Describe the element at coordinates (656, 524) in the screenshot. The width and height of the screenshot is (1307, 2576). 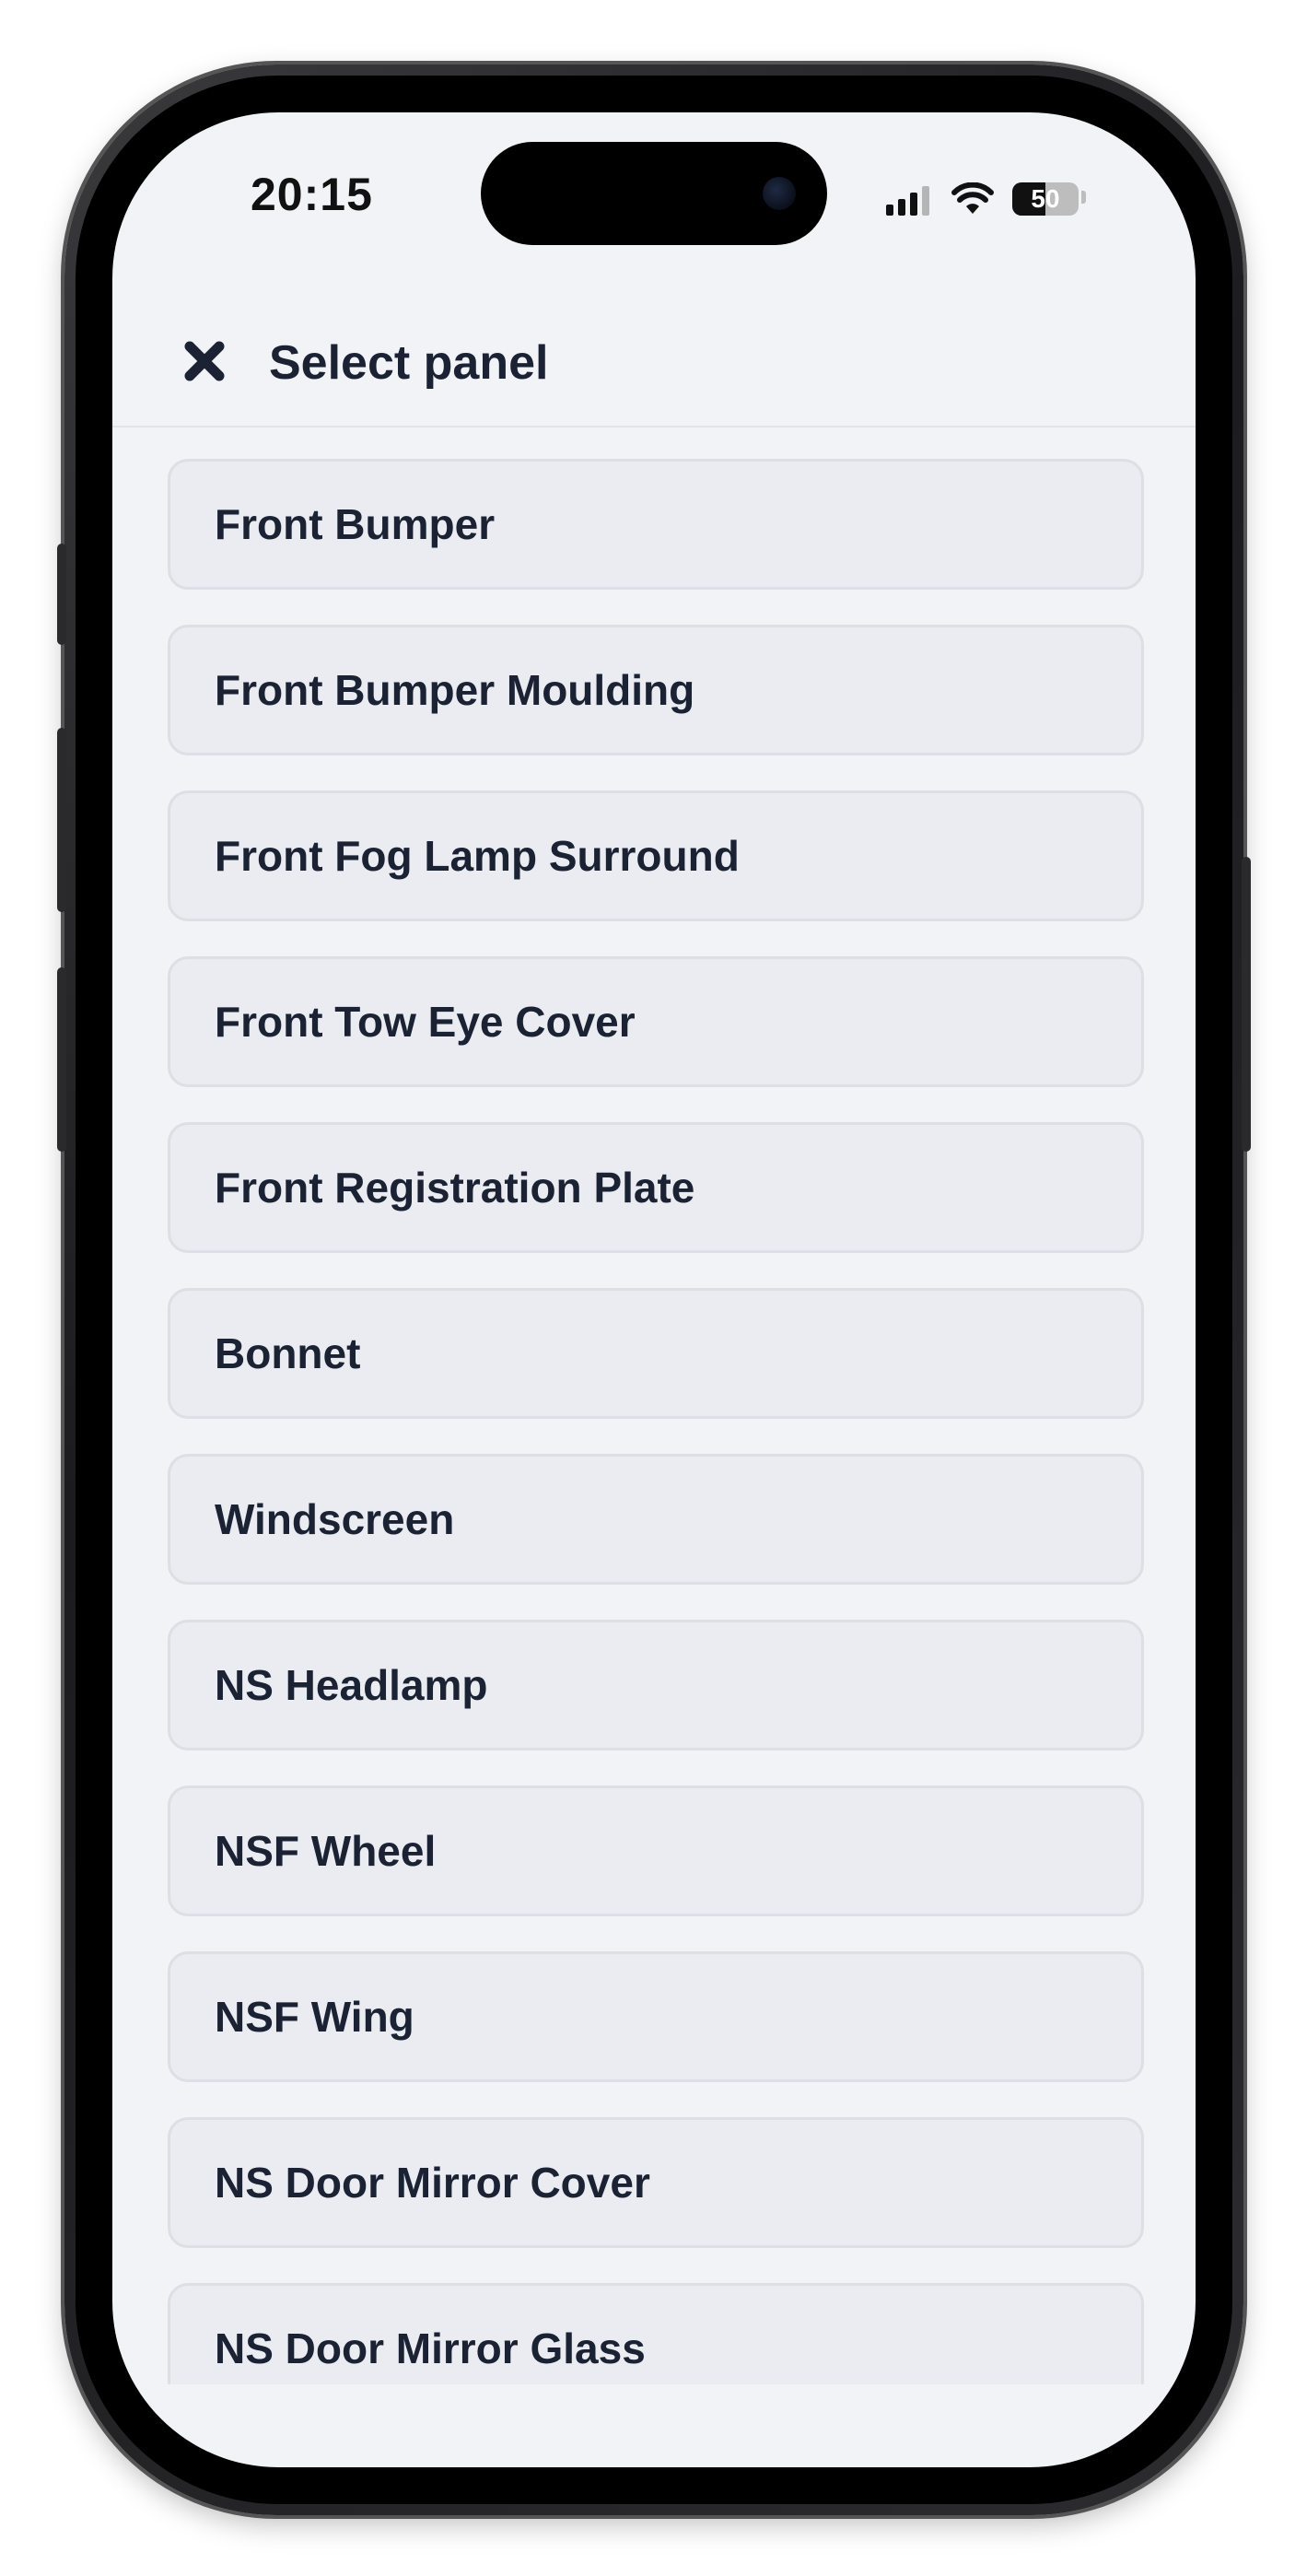
I see `panel-option: Front Bumper` at that location.